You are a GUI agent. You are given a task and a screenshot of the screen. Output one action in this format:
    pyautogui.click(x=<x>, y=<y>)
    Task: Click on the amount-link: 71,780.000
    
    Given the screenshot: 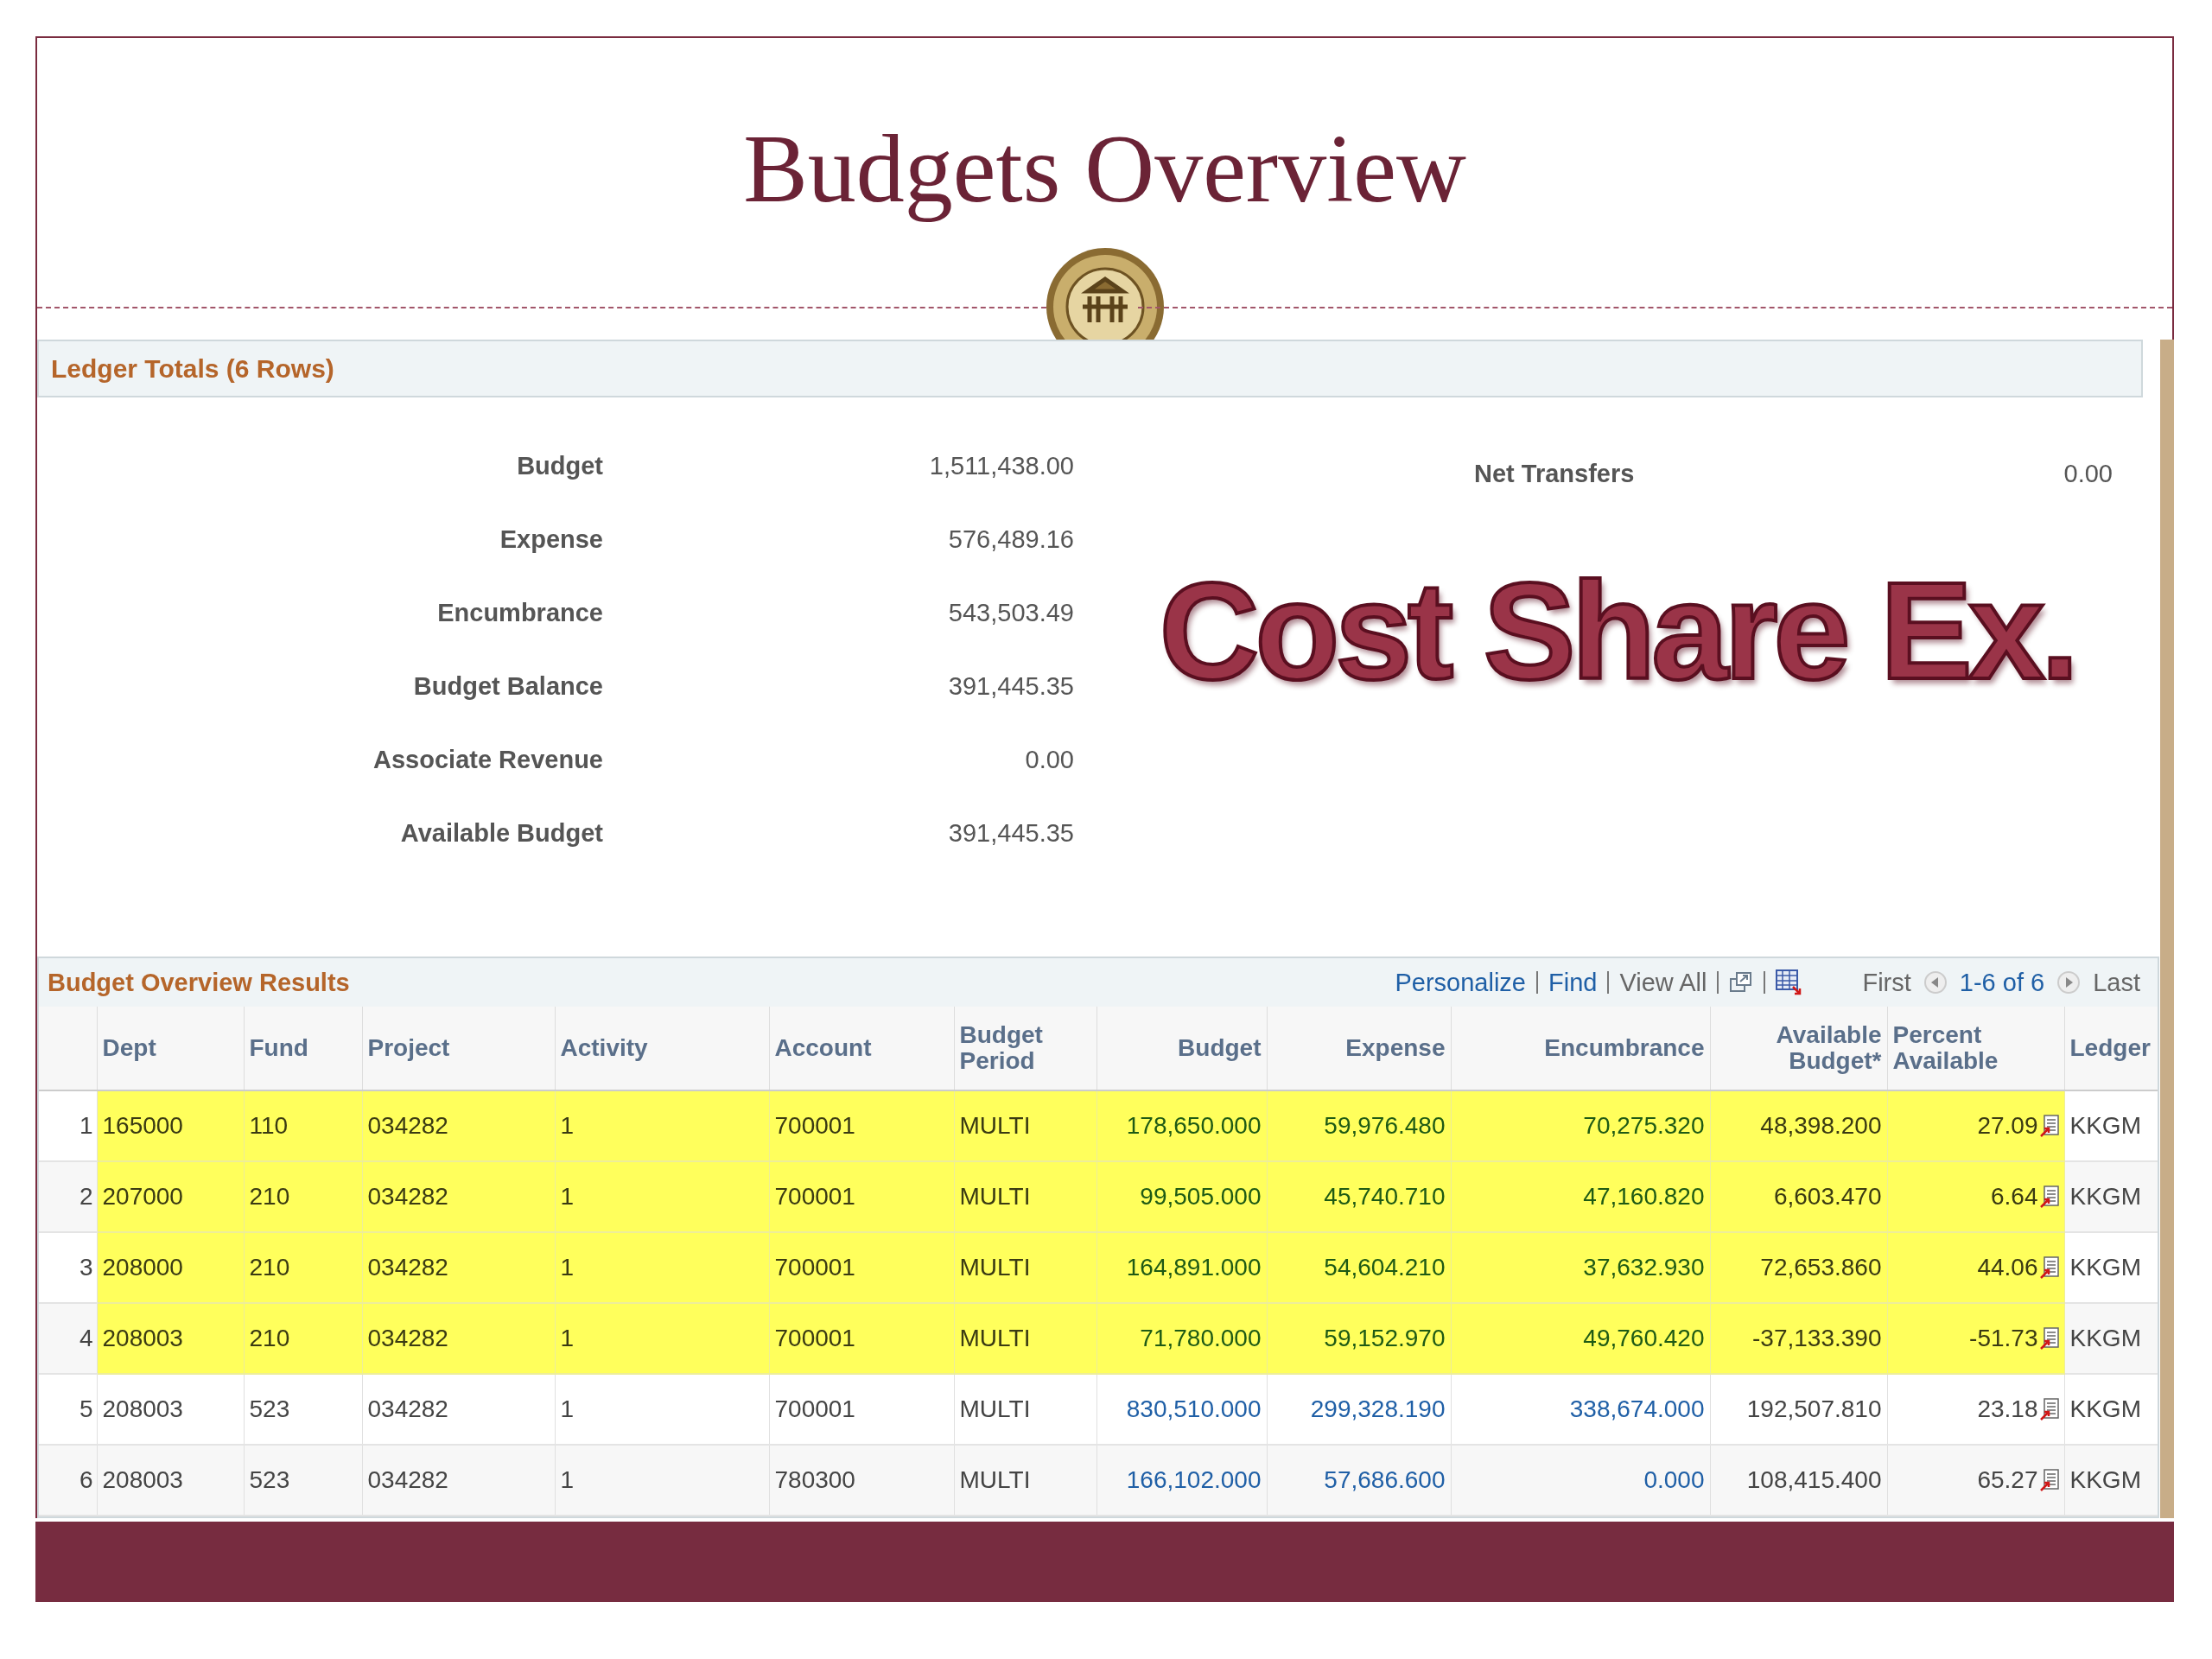 What is the action you would take?
    pyautogui.click(x=1181, y=1338)
    